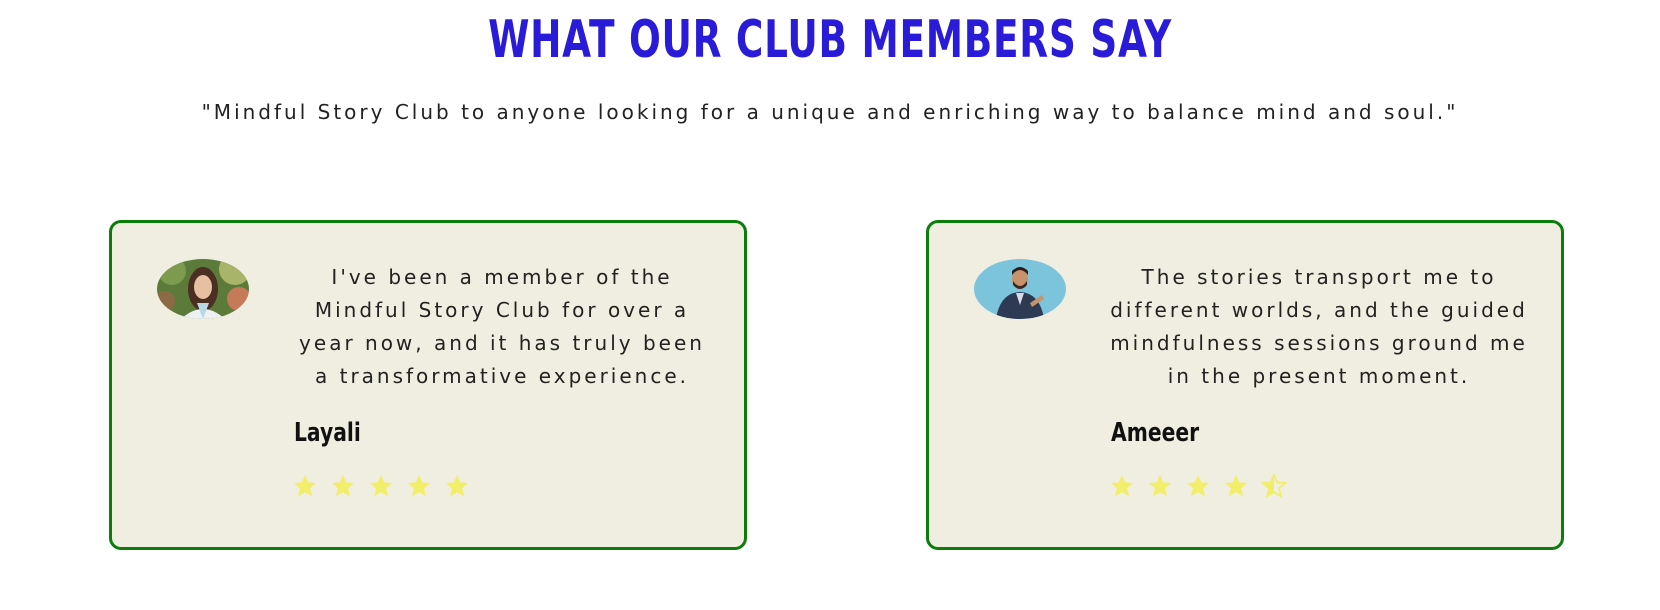 Image resolution: width=1660 pixels, height=610 pixels. I want to click on member-name: Ameeer, so click(1155, 433).